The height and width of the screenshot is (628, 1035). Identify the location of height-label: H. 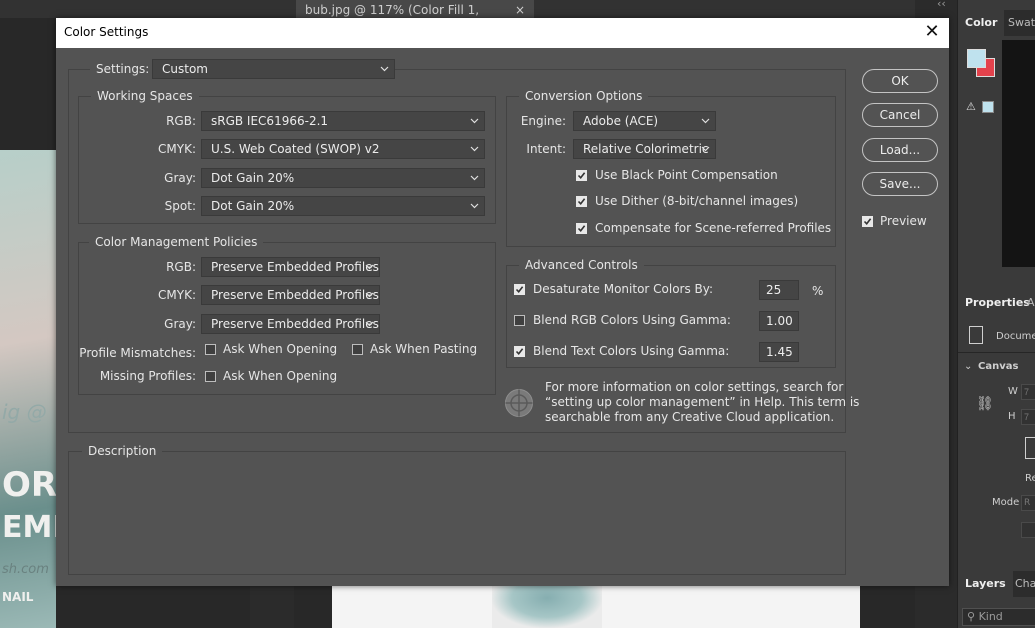
(1012, 416).